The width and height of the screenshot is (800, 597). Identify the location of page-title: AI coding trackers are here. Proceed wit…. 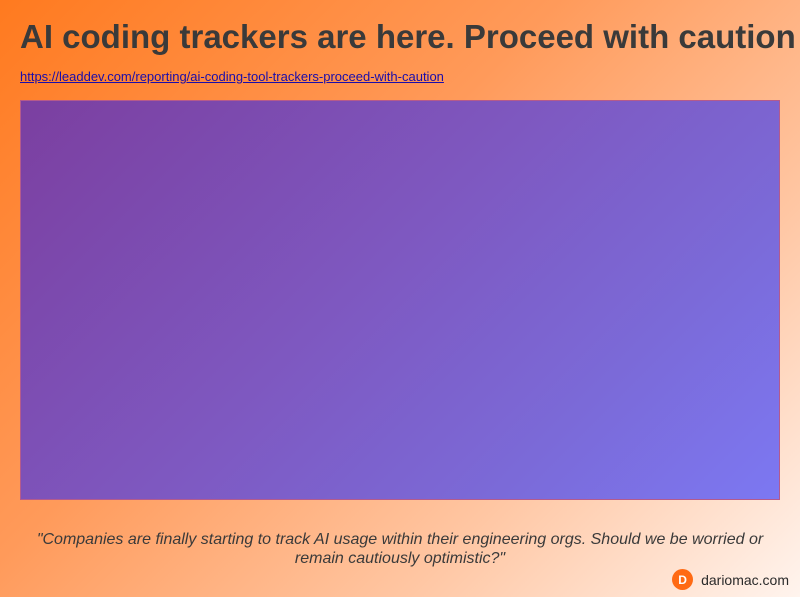
(408, 36).